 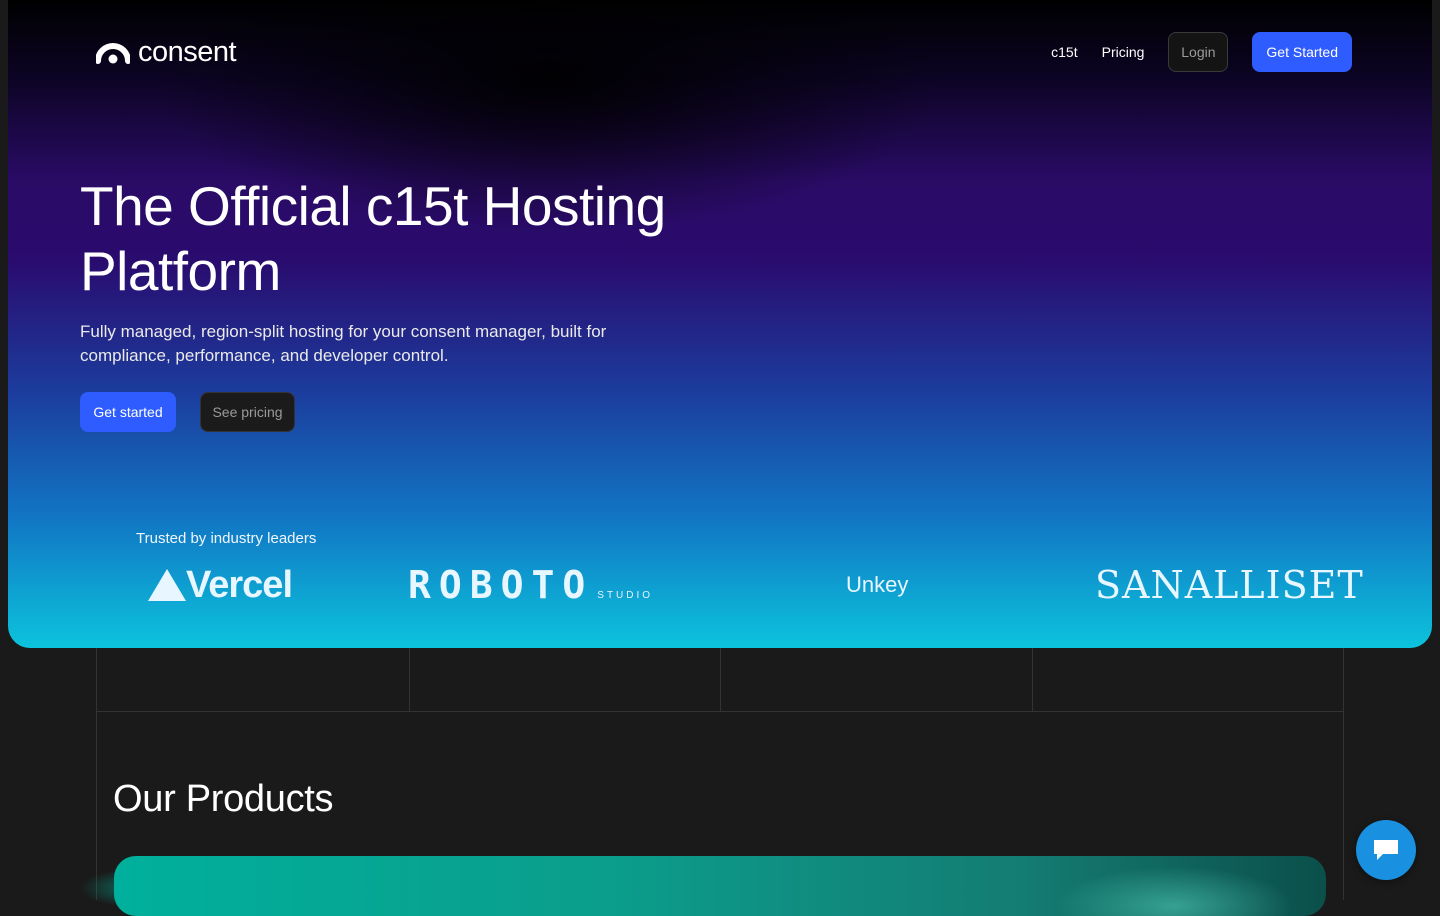 What do you see at coordinates (187, 52) in the screenshot?
I see `brand-name: consent` at bounding box center [187, 52].